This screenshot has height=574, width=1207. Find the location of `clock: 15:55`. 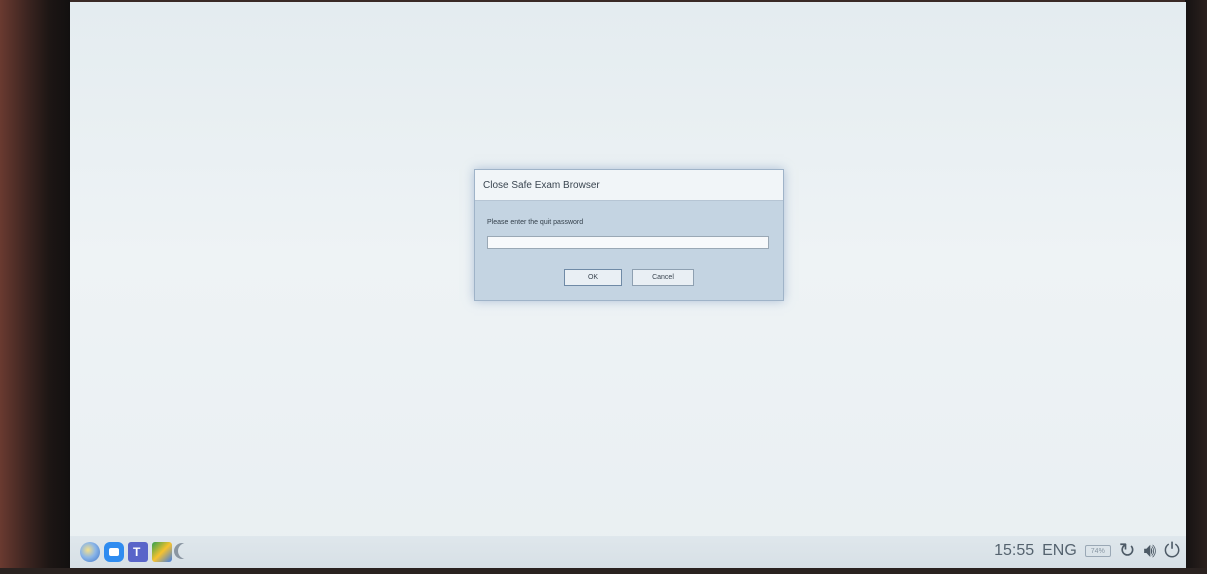

clock: 15:55 is located at coordinates (1014, 550).